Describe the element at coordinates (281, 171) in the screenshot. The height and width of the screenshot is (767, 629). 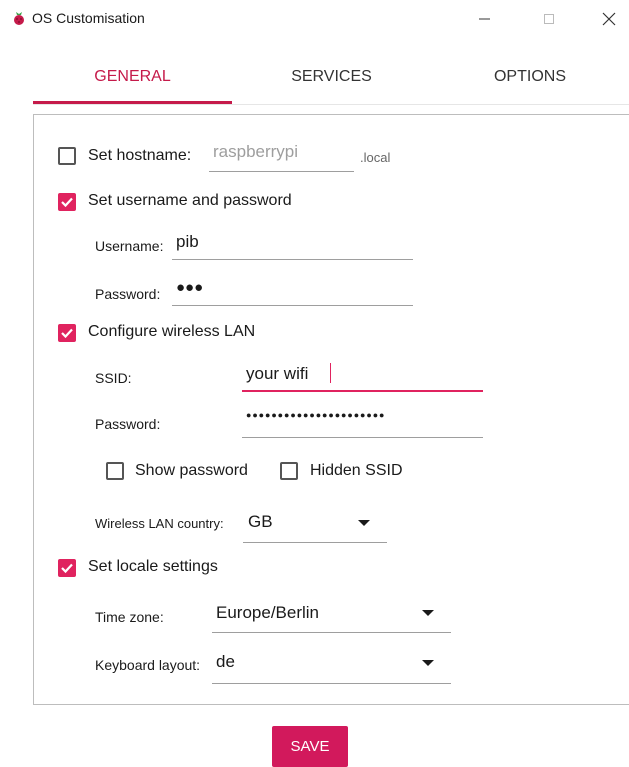
I see `hostname-underline` at that location.